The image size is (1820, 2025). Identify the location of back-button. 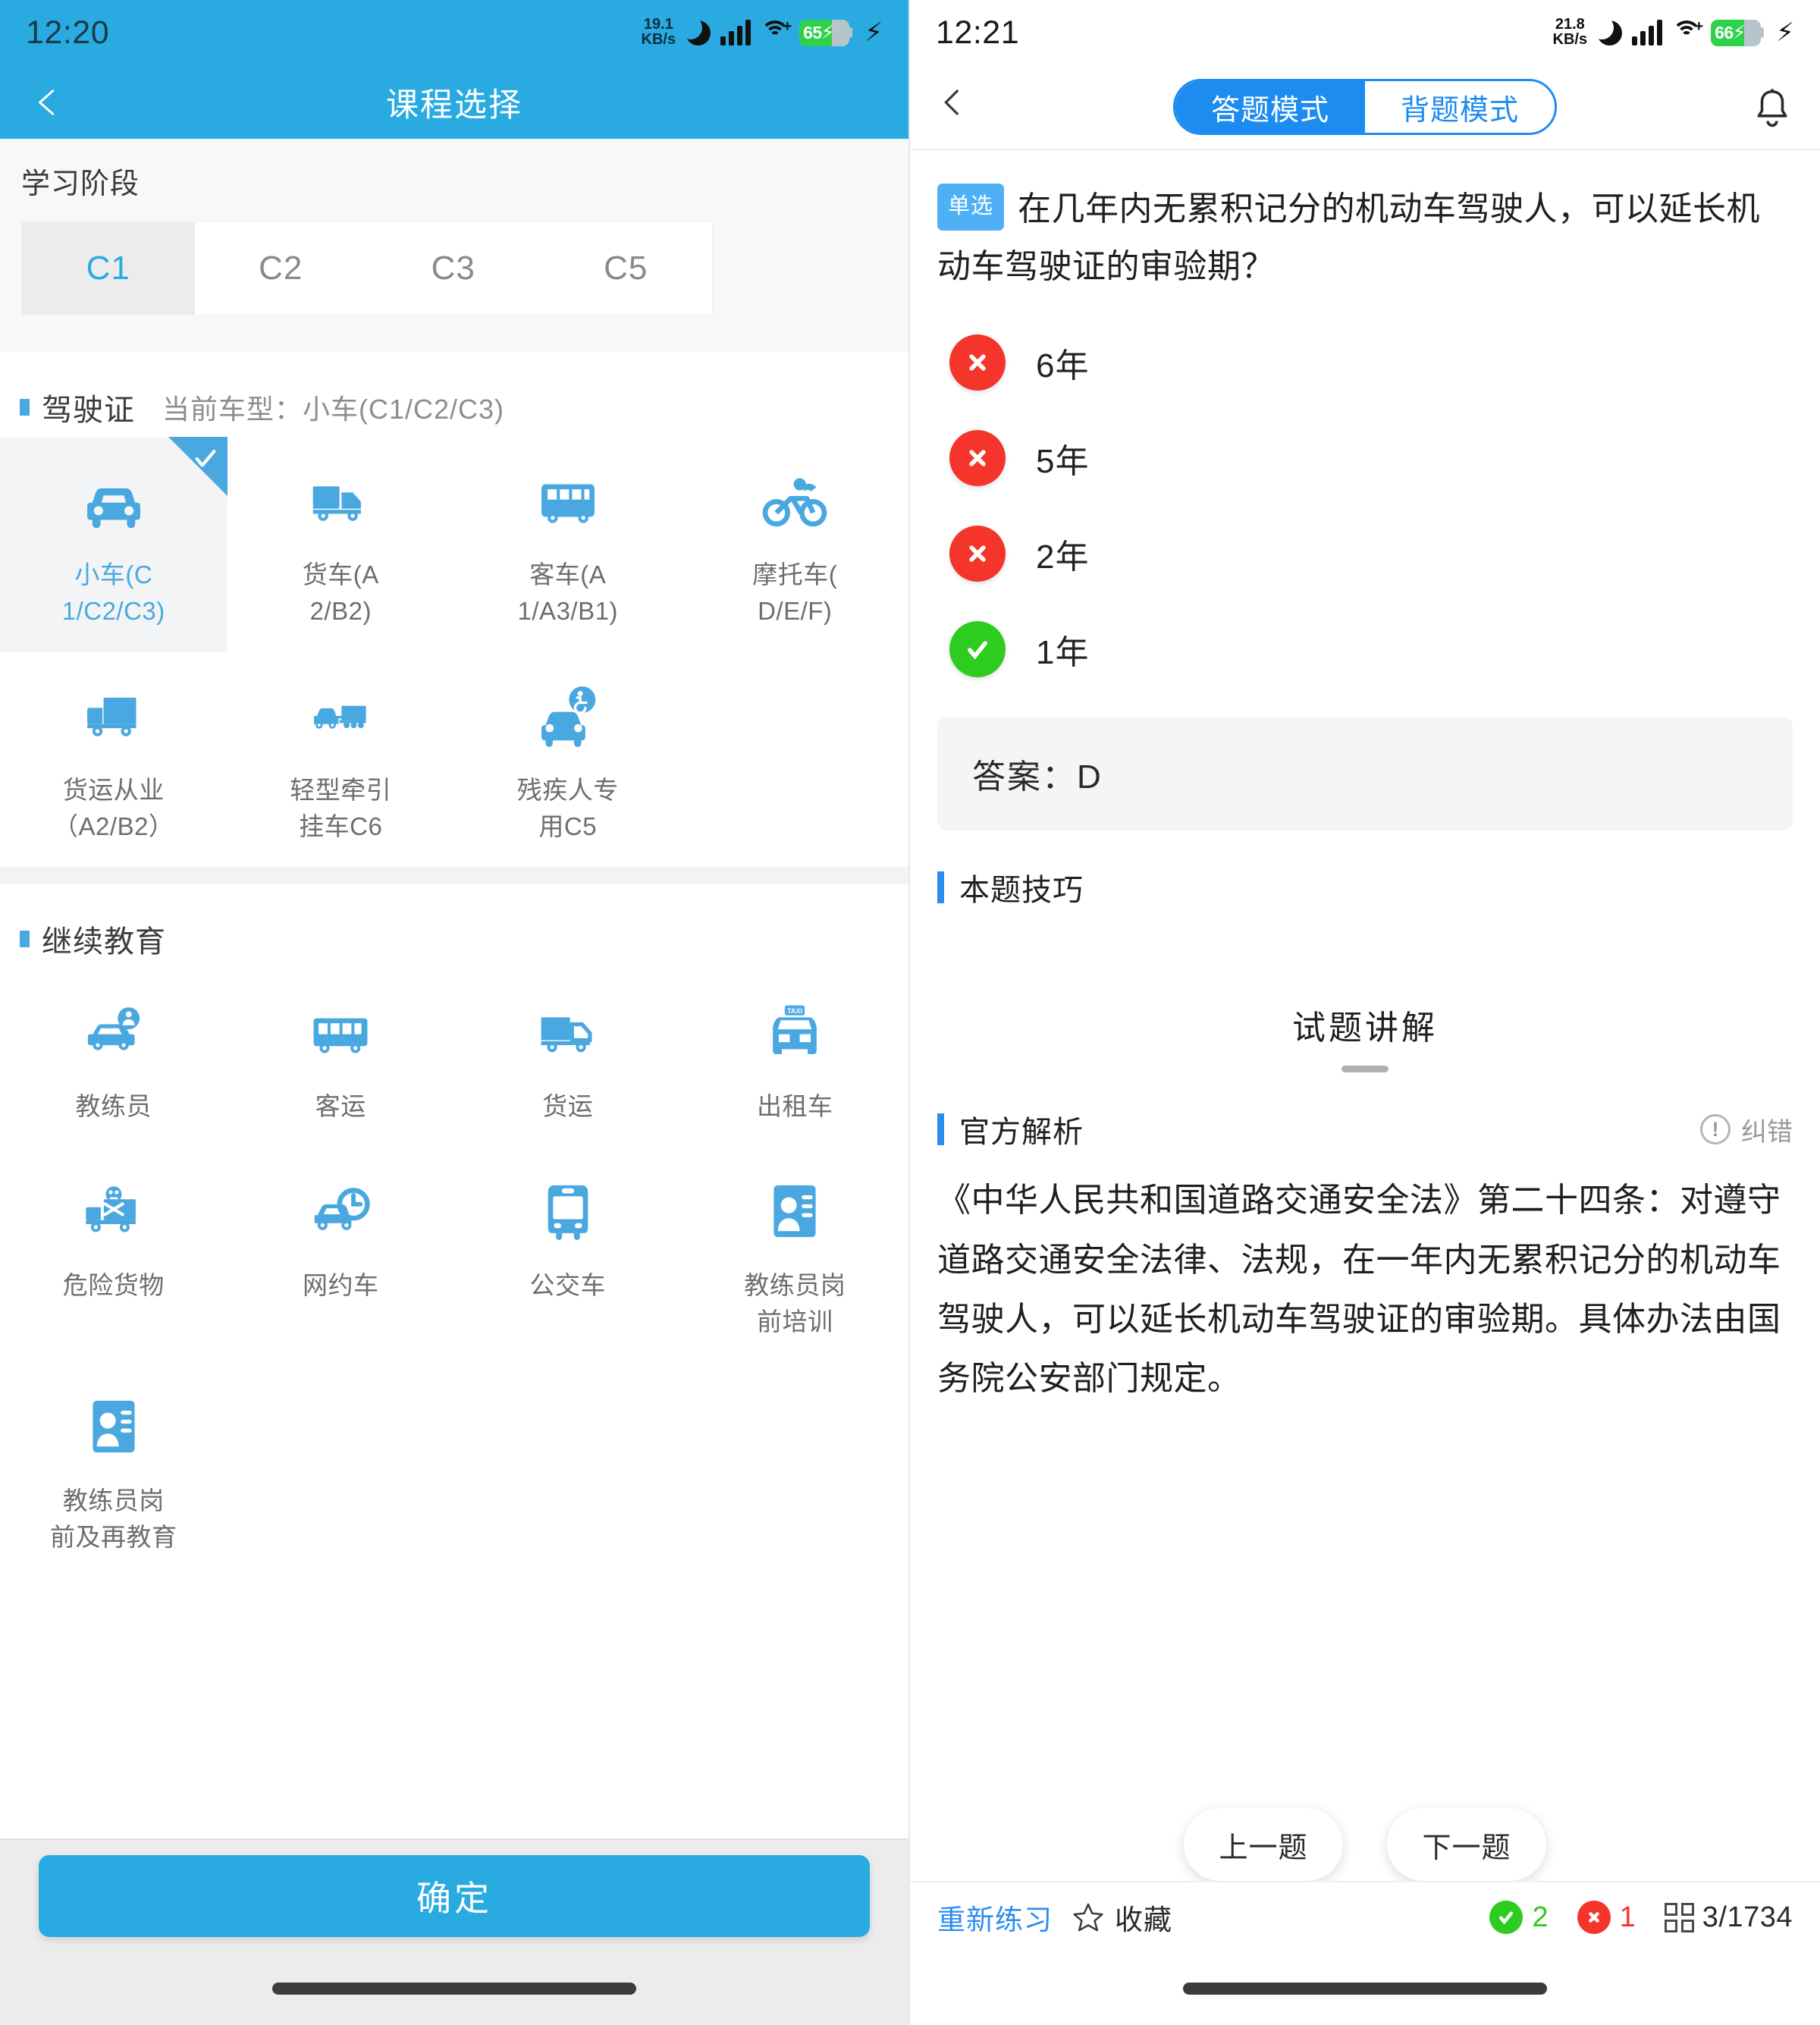
(958, 107).